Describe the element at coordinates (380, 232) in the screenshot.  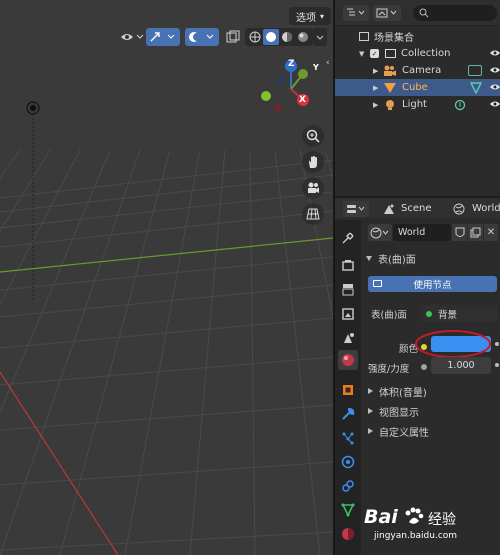
I see `world-browse-dropdown` at that location.